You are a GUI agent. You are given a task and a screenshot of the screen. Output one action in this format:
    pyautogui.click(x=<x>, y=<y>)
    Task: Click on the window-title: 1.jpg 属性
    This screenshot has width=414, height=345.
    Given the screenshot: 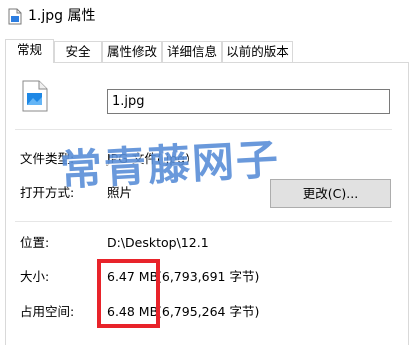 What is the action you would take?
    pyautogui.click(x=62, y=16)
    